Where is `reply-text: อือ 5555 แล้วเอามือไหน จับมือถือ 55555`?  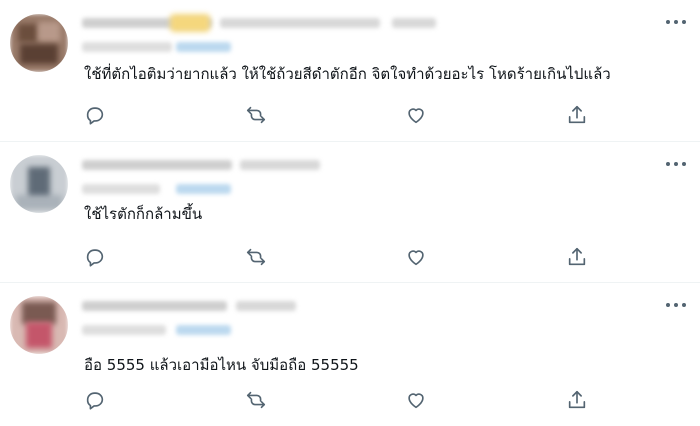
reply-text: อือ 5555 แล้วเอามือไหน จับมือถือ 55555 is located at coordinates (221, 365).